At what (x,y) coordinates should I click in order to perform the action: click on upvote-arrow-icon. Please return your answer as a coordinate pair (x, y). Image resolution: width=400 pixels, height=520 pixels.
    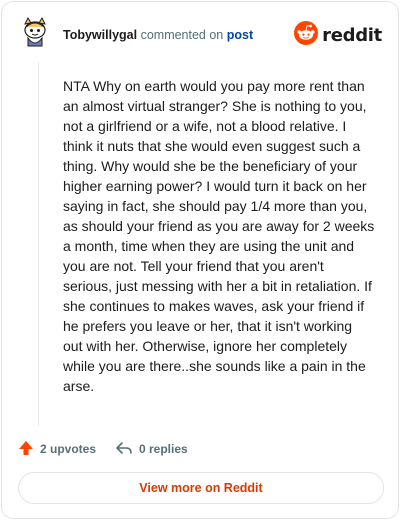
    Looking at the image, I should click on (26, 449).